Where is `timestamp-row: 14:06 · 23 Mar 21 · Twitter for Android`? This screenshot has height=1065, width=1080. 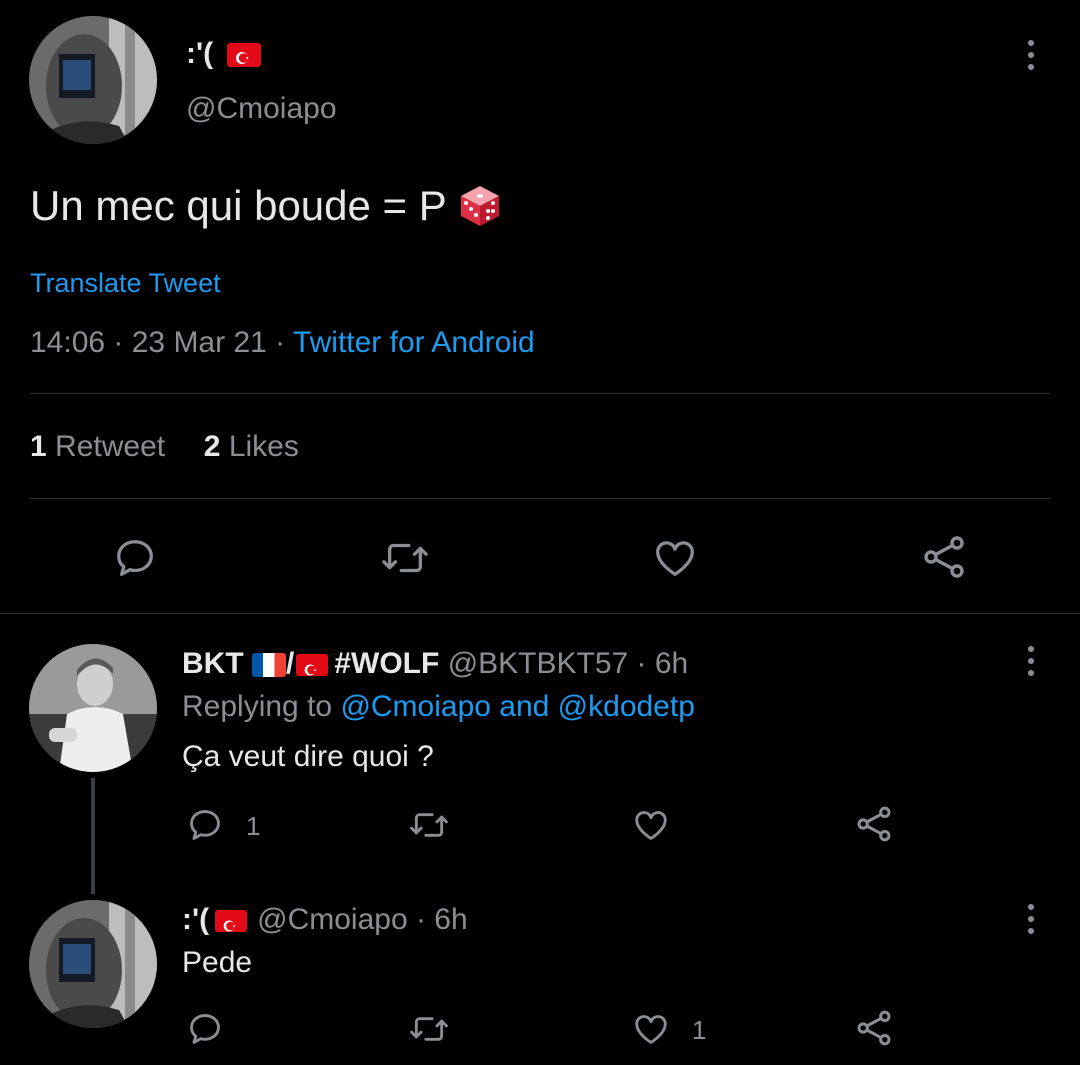 timestamp-row: 14:06 · 23 Mar 21 · Twitter for Android is located at coordinates (282, 343).